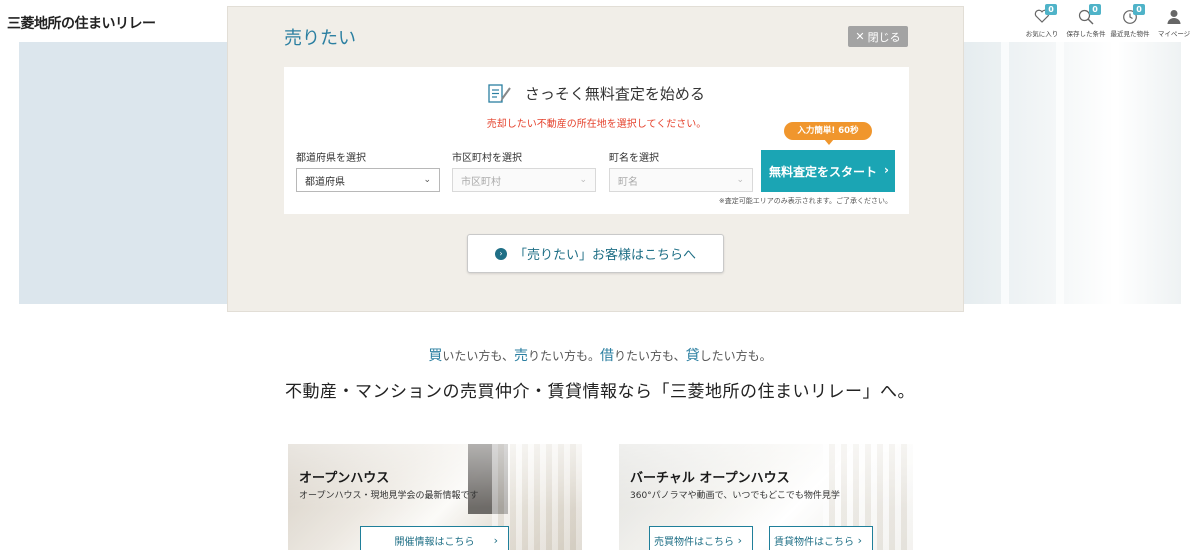 The height and width of the screenshot is (550, 1200). I want to click on prefecture-field: 都道府県を選択 都道府県 ⌄, so click(368, 170).